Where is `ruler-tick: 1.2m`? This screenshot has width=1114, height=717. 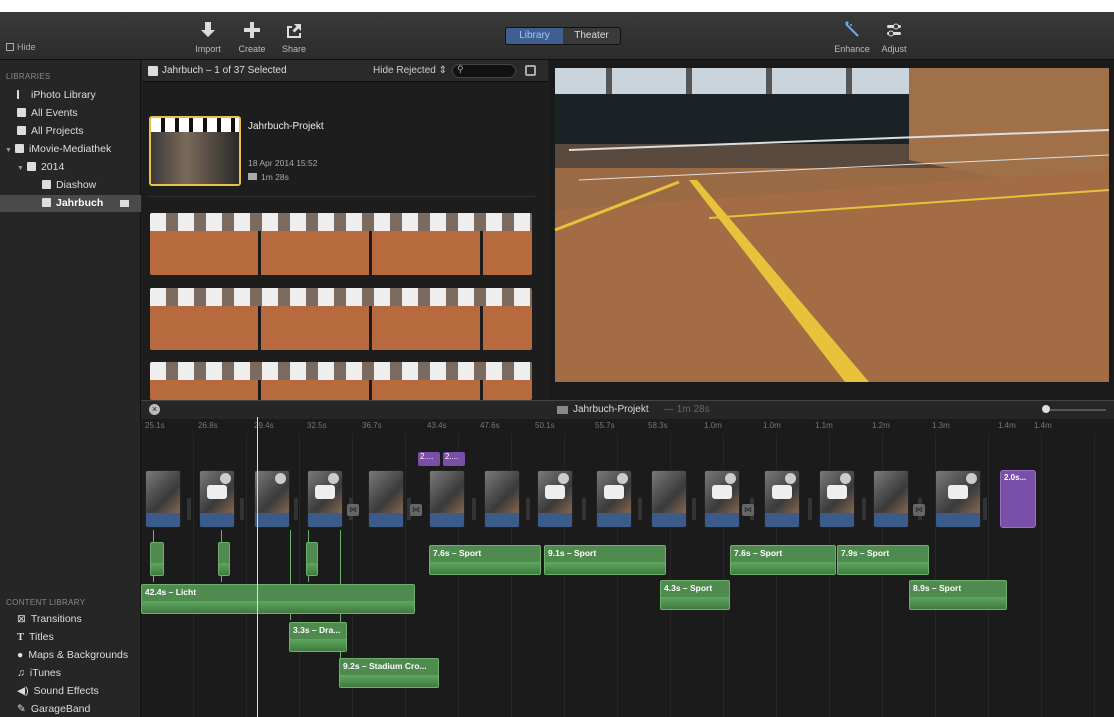 ruler-tick: 1.2m is located at coordinates (881, 425).